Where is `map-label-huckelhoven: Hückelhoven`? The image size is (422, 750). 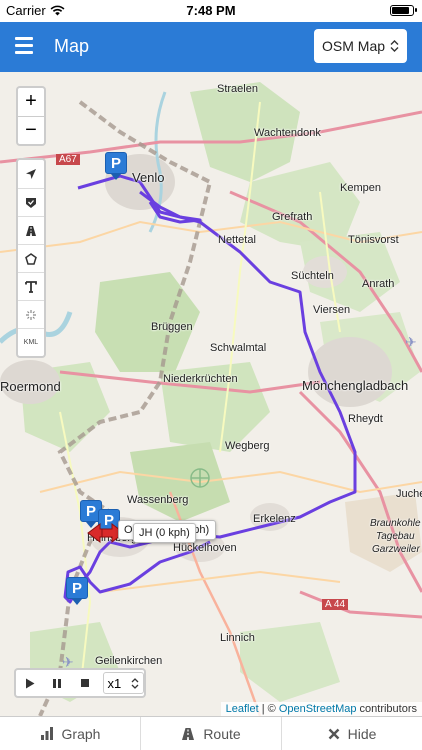
map-label-huckelhoven: Hückelhoven is located at coordinates (205, 548).